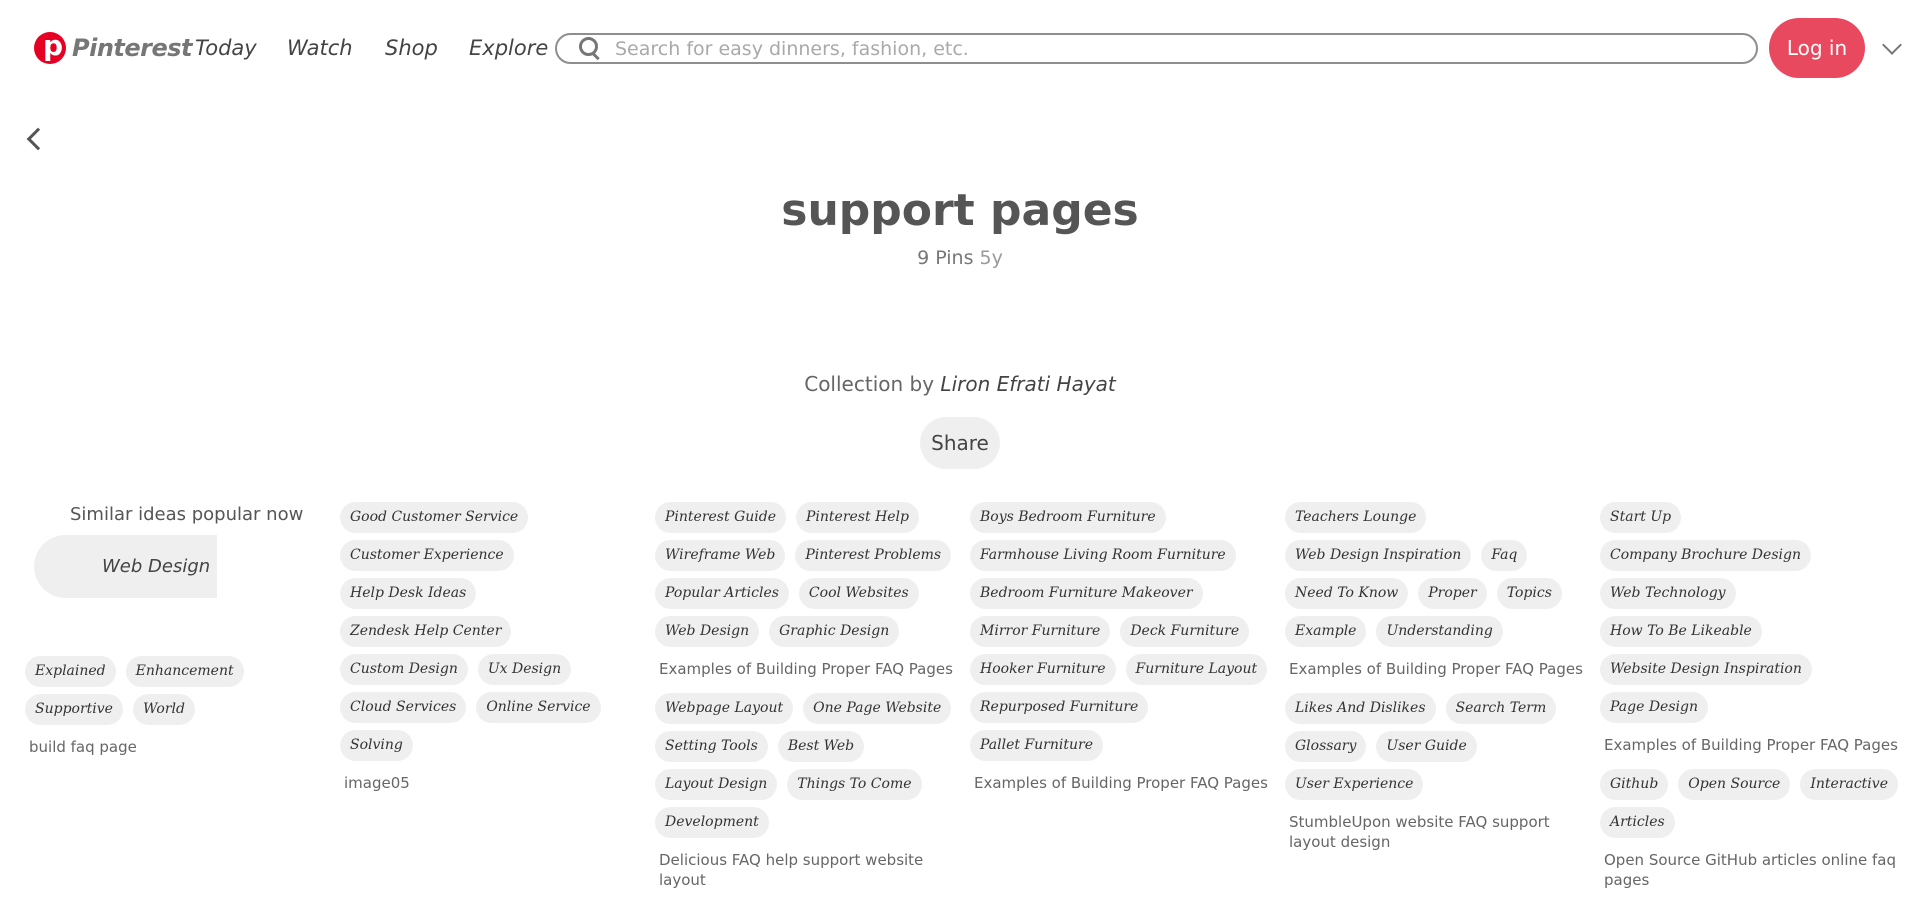  I want to click on search-bar, so click(1156, 48).